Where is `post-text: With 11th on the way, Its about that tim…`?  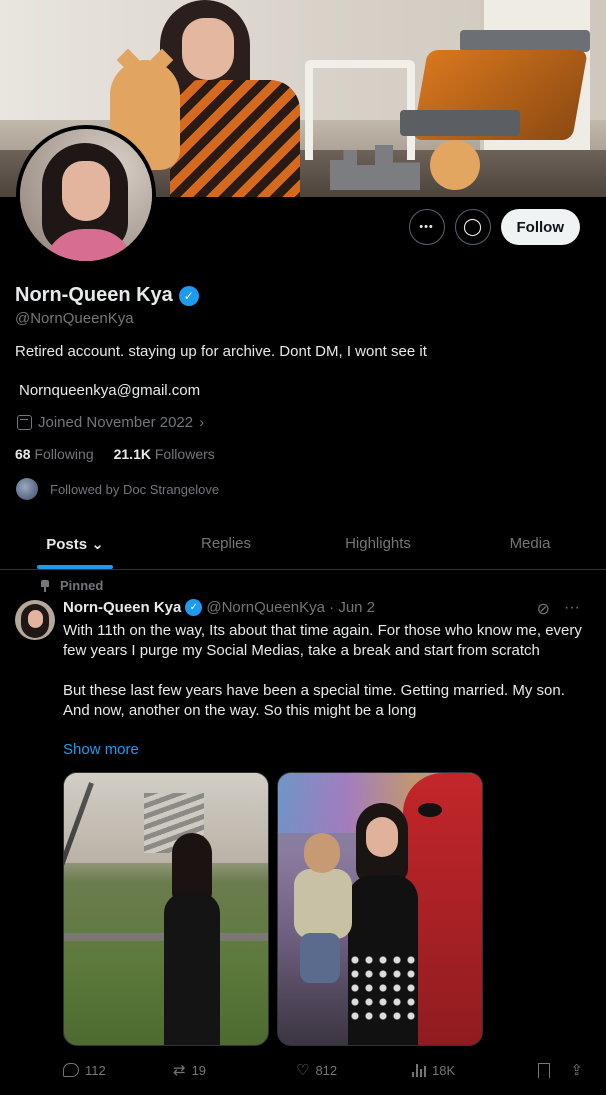 post-text: With 11th on the way, Its about that tim… is located at coordinates (322, 670).